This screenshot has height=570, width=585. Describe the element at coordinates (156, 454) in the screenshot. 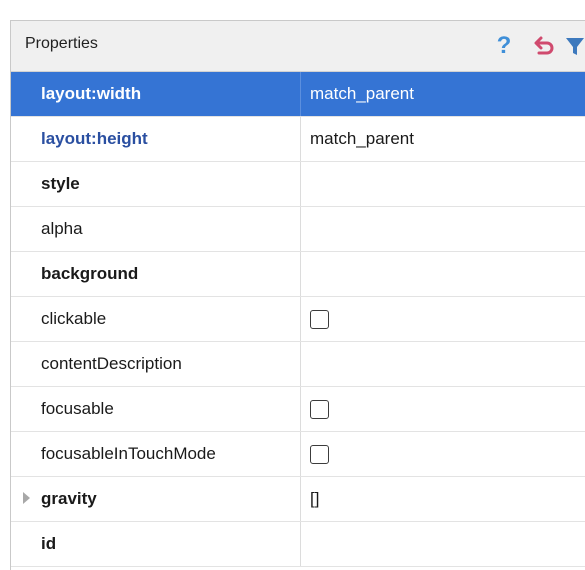

I see `property-name: focusableInTouchMode` at that location.